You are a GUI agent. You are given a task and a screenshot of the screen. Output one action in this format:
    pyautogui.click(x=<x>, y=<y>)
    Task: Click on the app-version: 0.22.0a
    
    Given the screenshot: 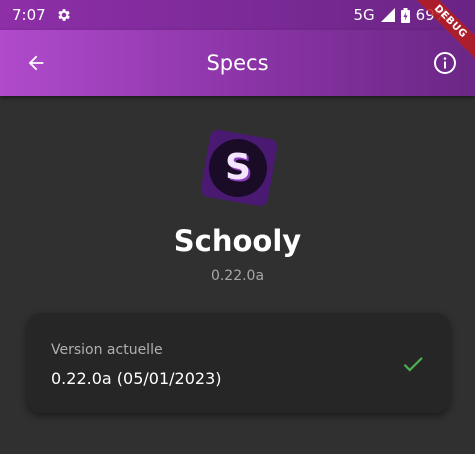 What is the action you would take?
    pyautogui.click(x=237, y=276)
    